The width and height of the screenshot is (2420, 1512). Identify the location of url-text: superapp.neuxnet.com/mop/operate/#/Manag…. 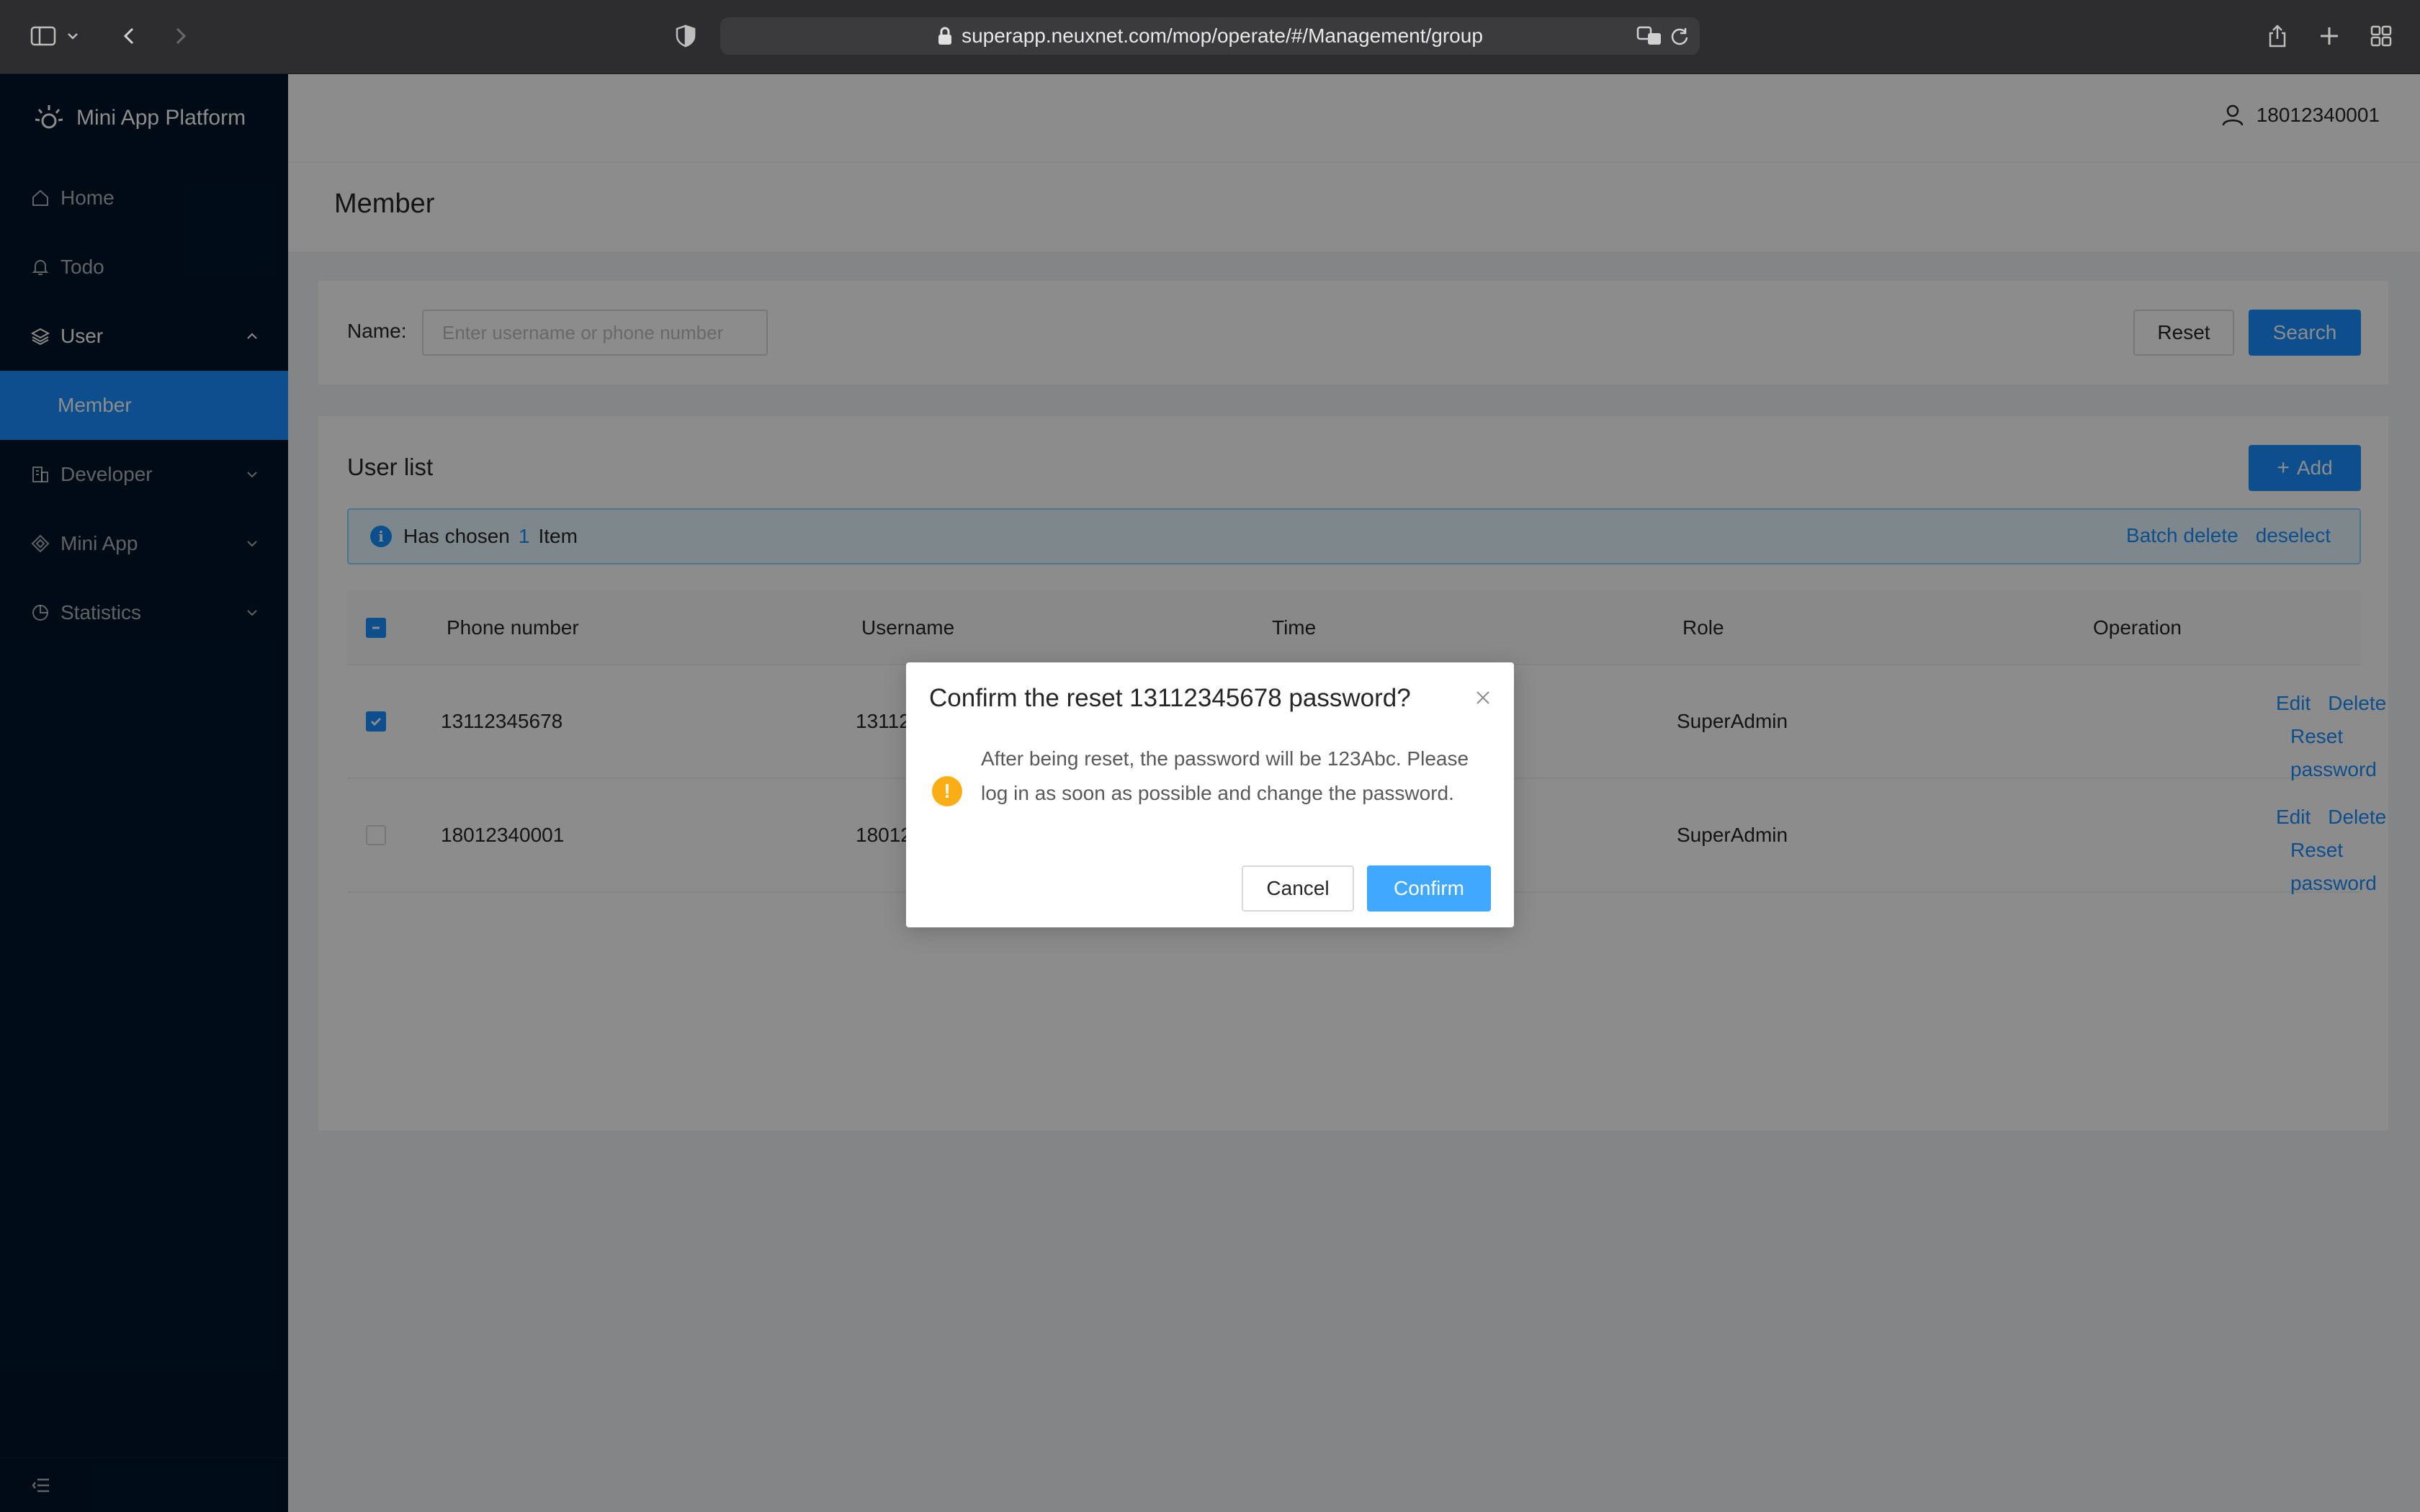
(1222, 35).